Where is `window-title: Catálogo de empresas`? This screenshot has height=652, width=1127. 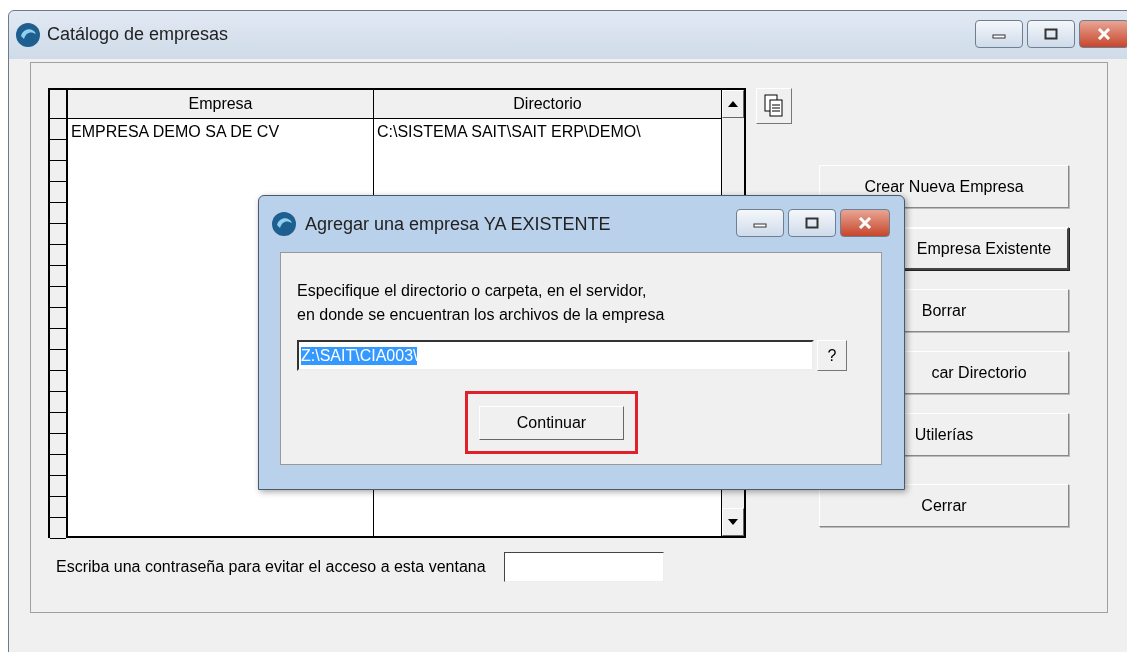
window-title: Catálogo de empresas is located at coordinates (138, 34).